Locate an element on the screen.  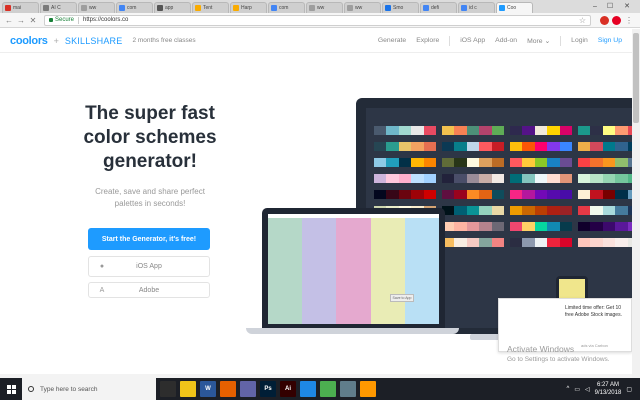
clock: 6:27 AM 9/13/2018 is located at coordinates (608, 389).